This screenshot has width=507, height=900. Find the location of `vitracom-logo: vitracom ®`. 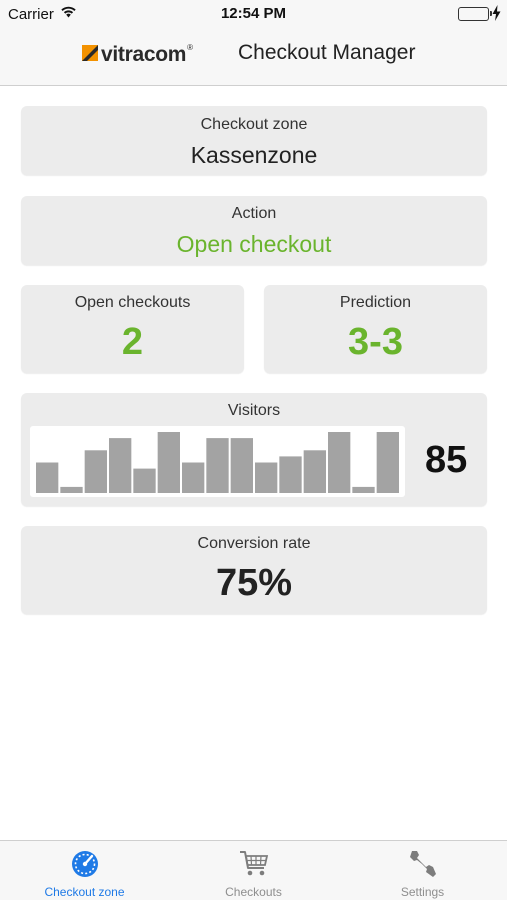

vitracom-logo: vitracom ® is located at coordinates (137, 55).